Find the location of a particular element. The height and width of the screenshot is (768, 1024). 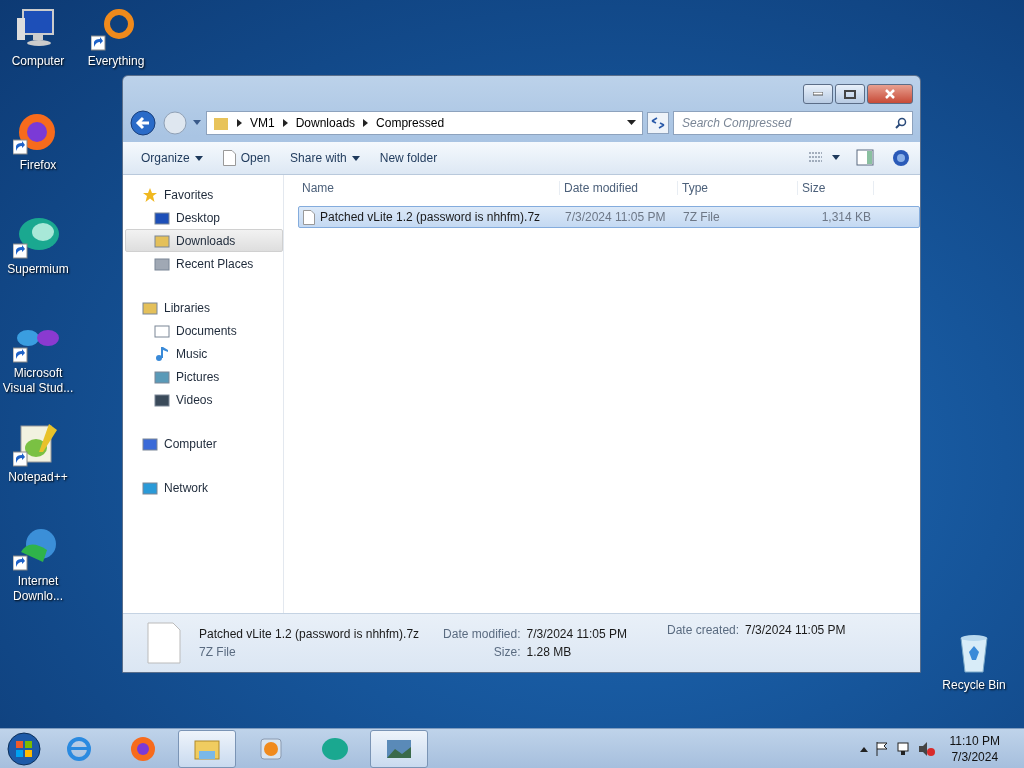

nav-item: Music is located at coordinates (204, 353).